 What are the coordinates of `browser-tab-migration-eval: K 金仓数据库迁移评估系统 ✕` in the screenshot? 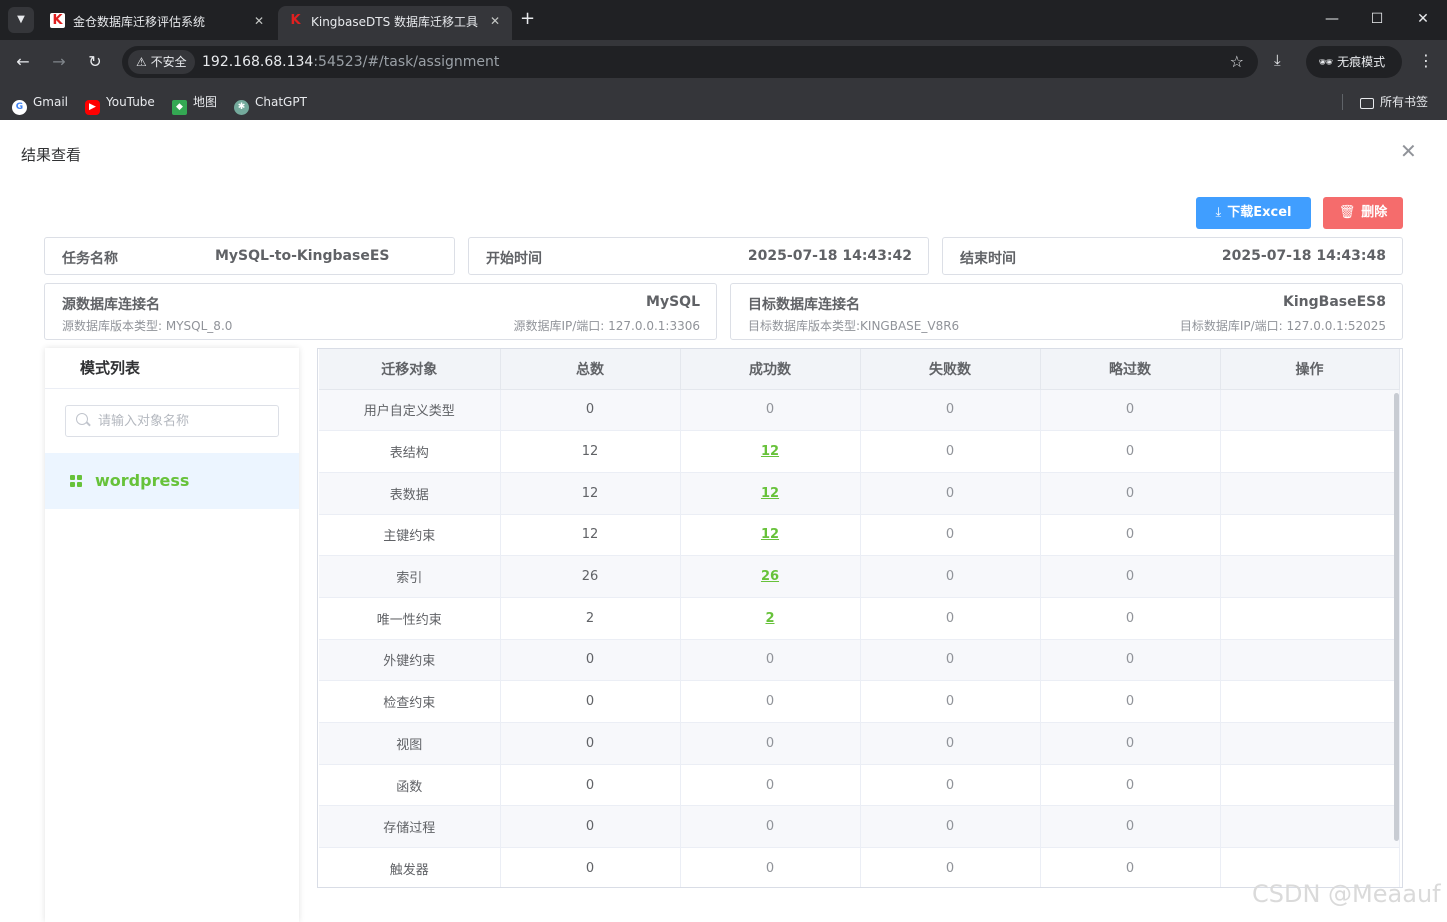 It's located at (158, 23).